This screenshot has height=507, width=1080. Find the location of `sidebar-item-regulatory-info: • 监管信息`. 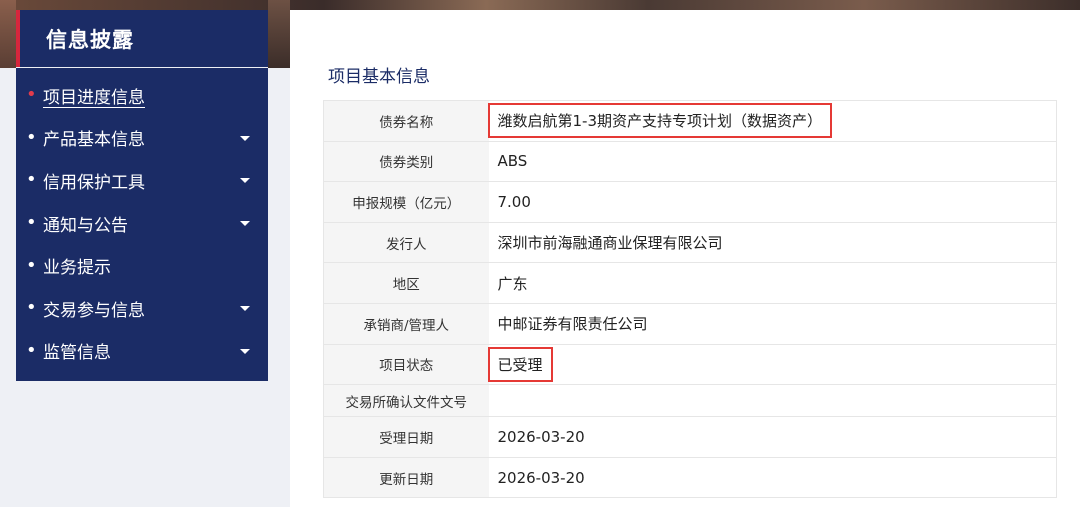

sidebar-item-regulatory-info: • 监管信息 is located at coordinates (142, 351).